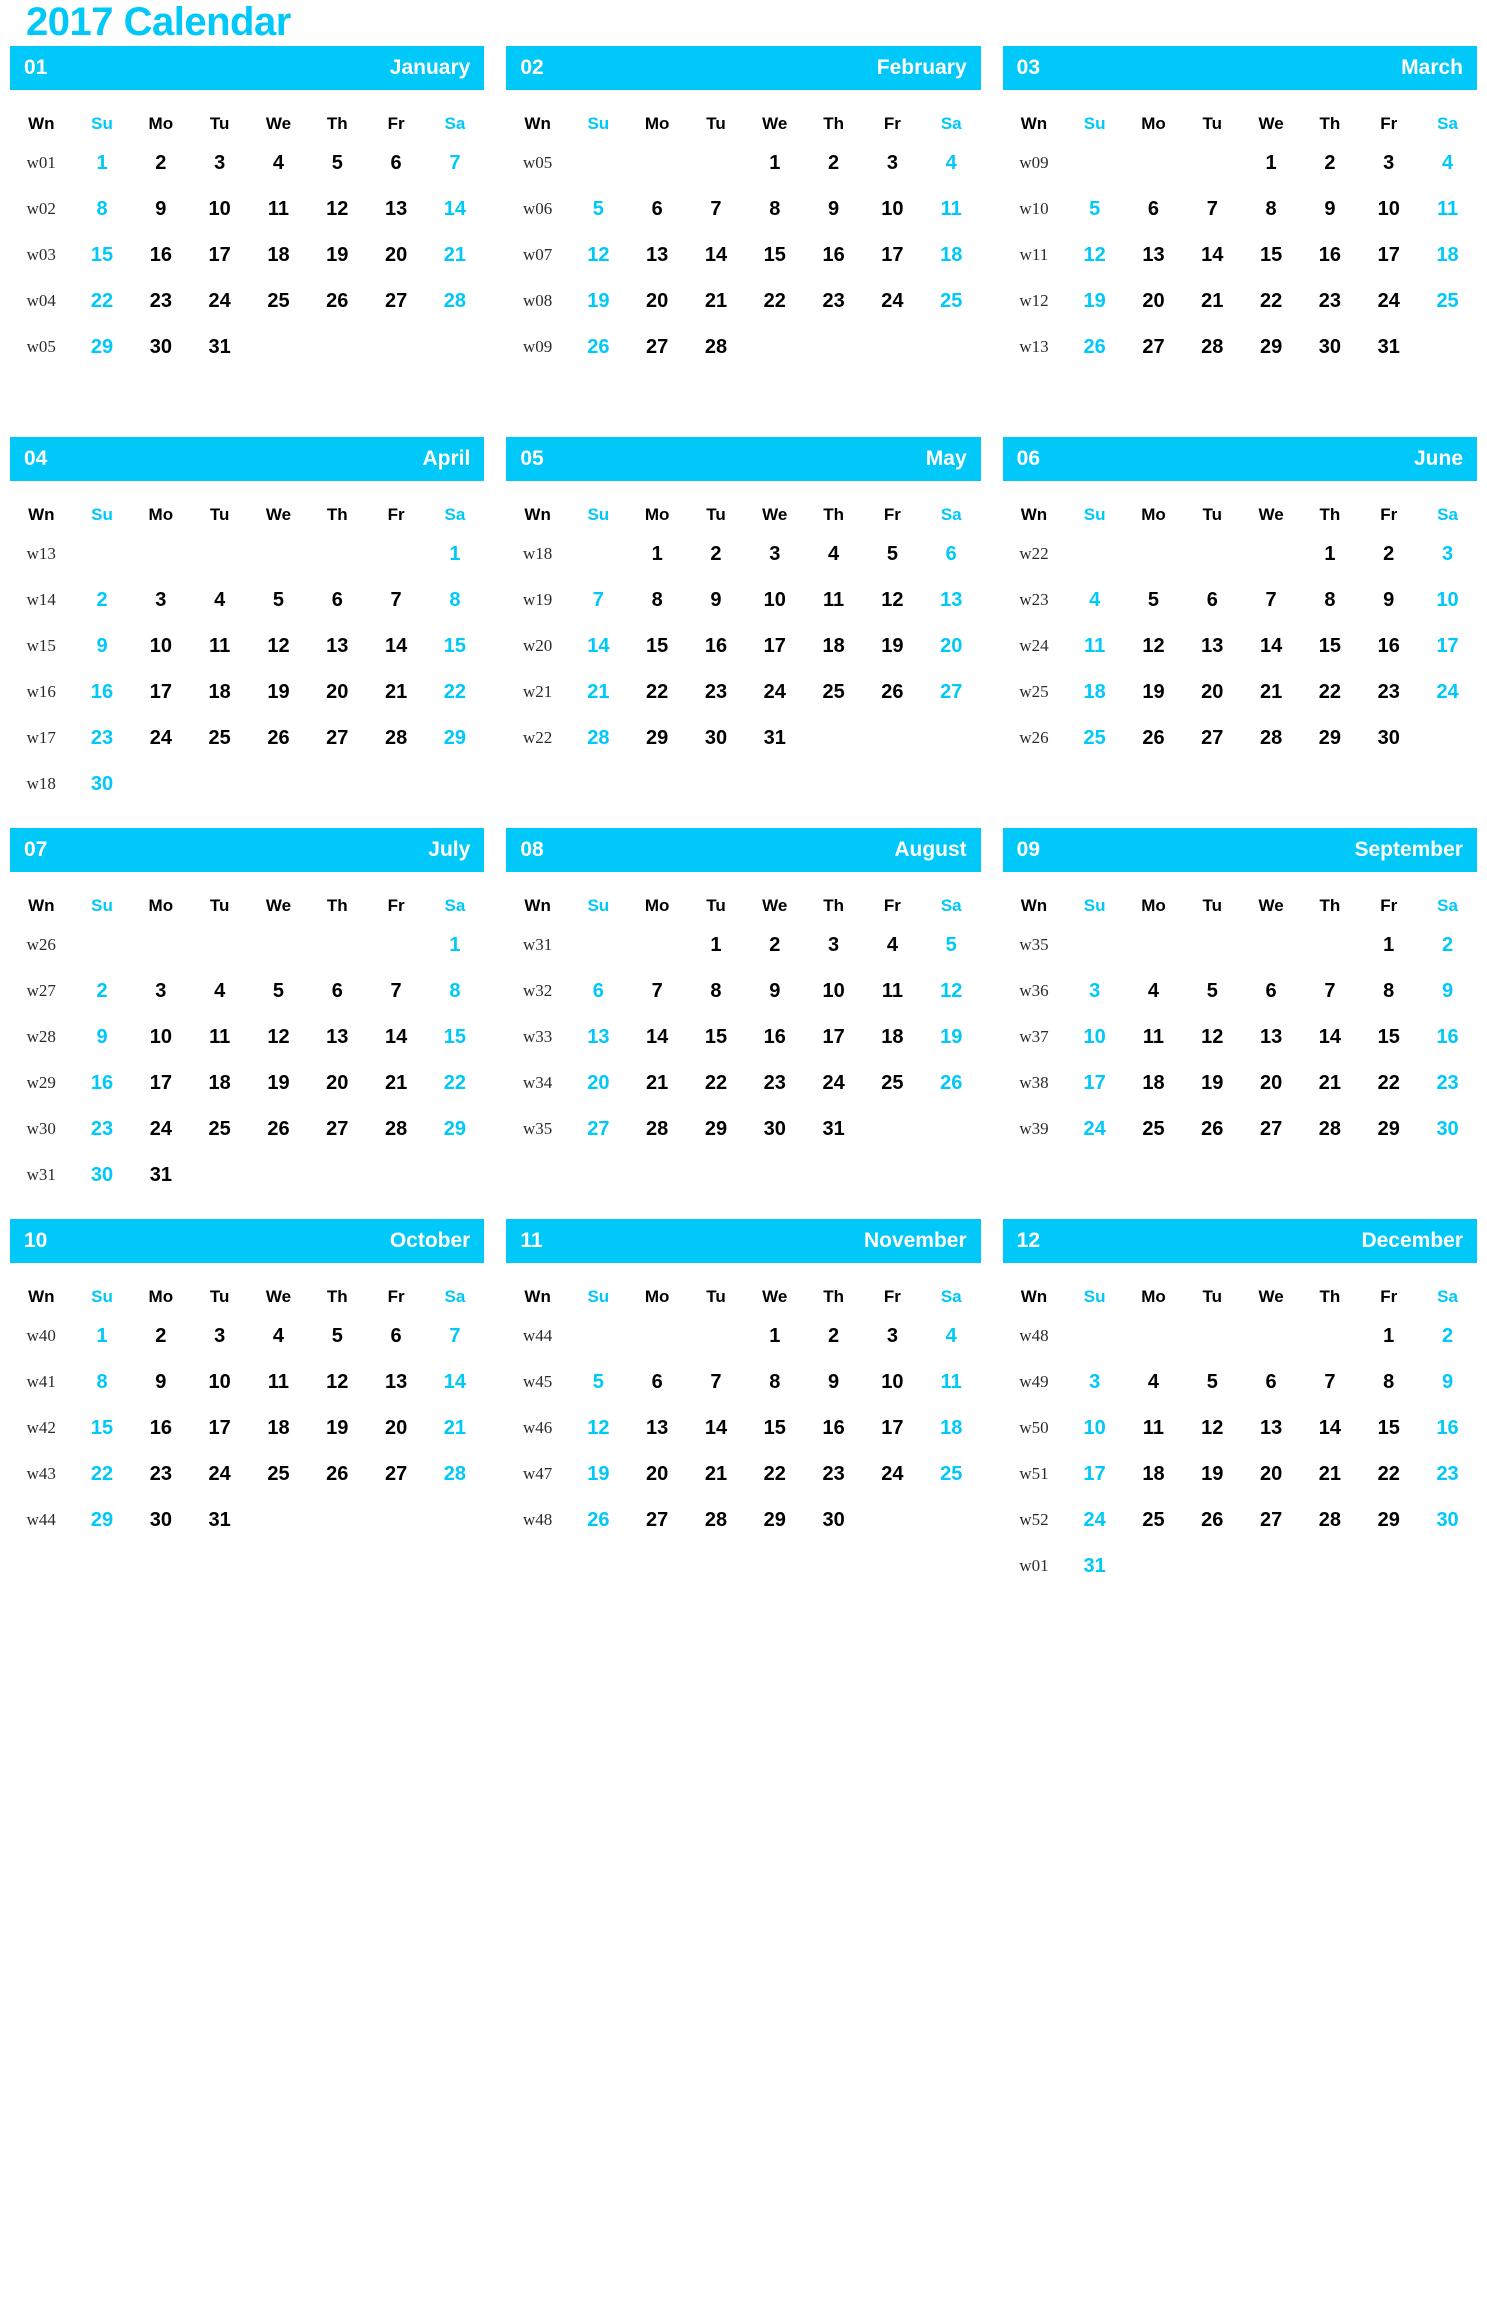  Describe the element at coordinates (102, 1428) in the screenshot. I see `day-cell: 15` at that location.